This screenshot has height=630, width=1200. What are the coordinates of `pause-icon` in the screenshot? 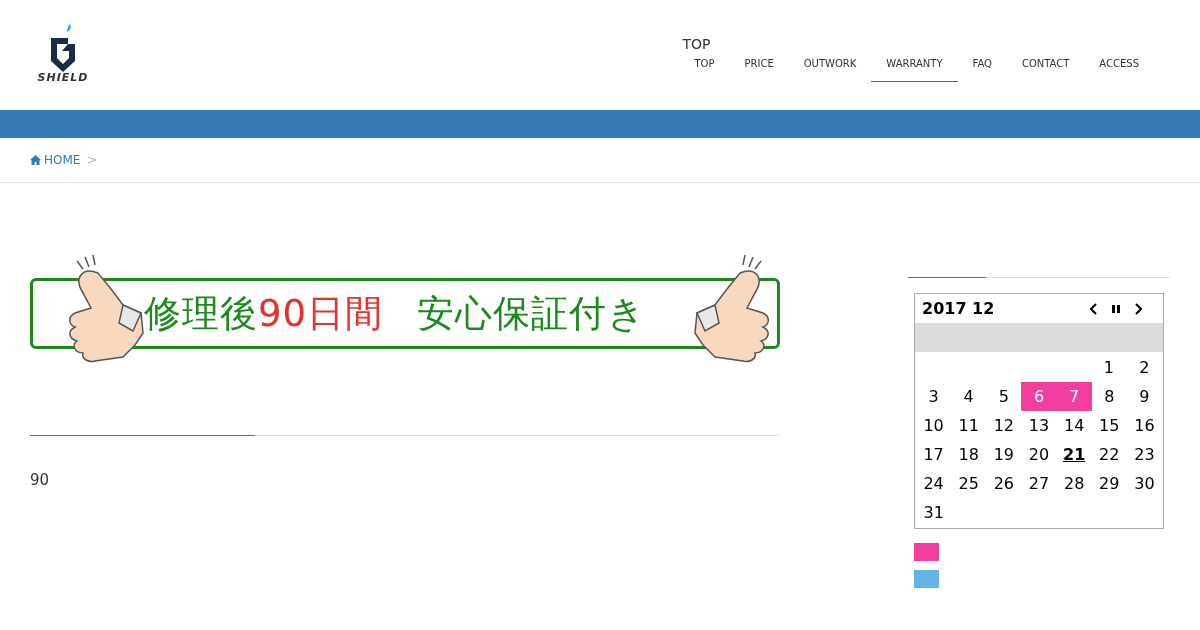 It's located at (1116, 308).